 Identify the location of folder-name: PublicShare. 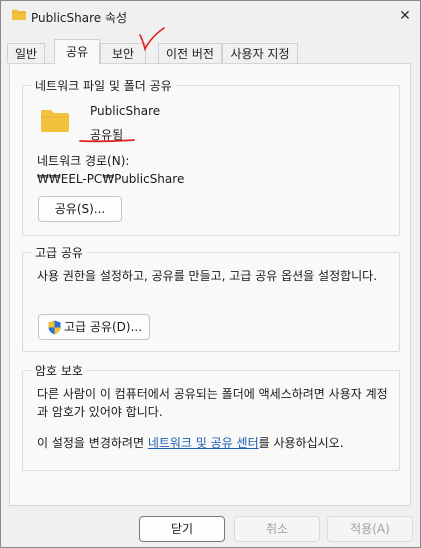
(125, 111).